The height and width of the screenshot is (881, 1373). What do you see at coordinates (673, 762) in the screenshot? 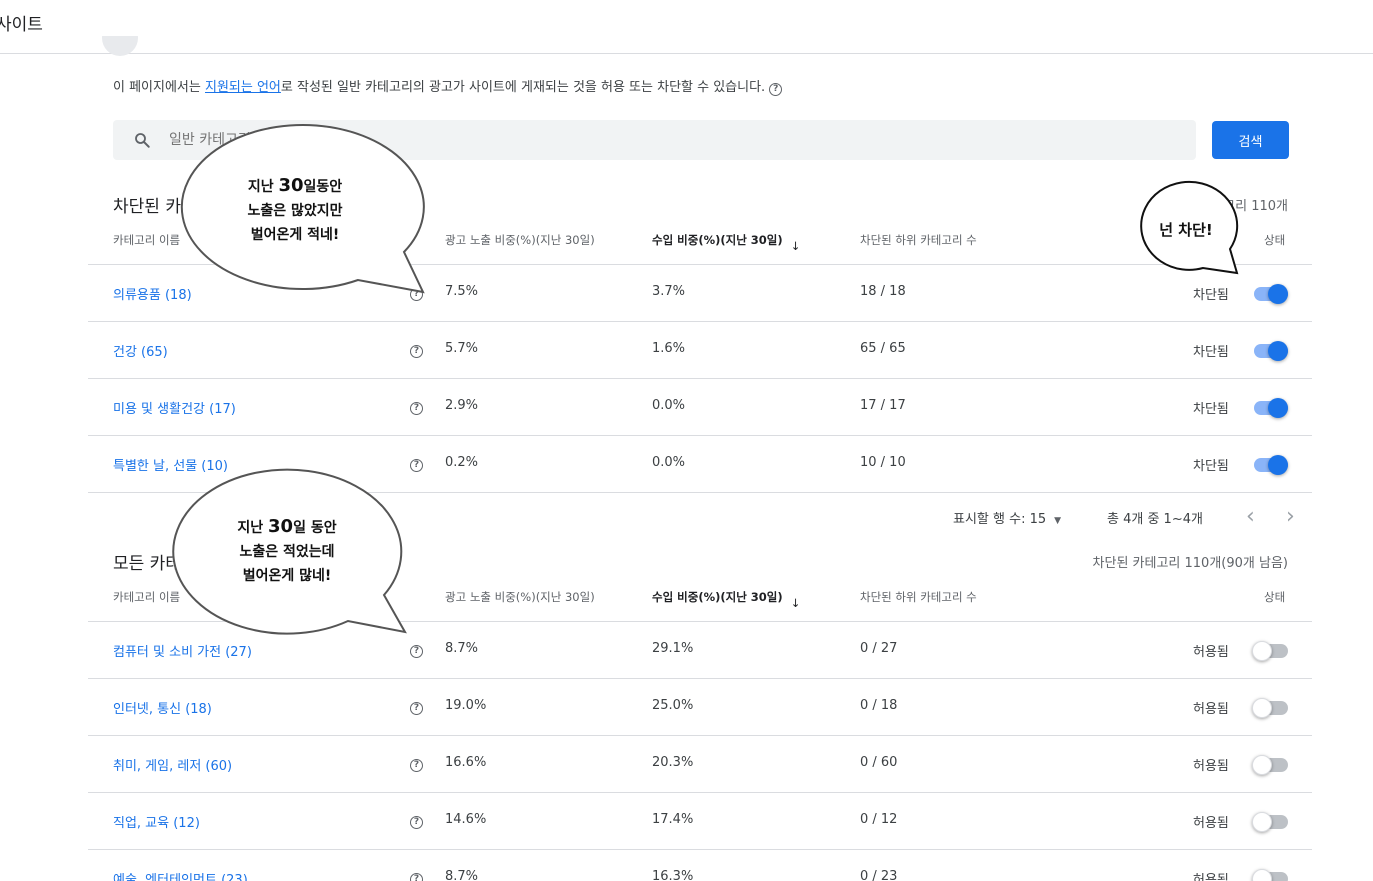
I see `revenue-value: 20.3%` at bounding box center [673, 762].